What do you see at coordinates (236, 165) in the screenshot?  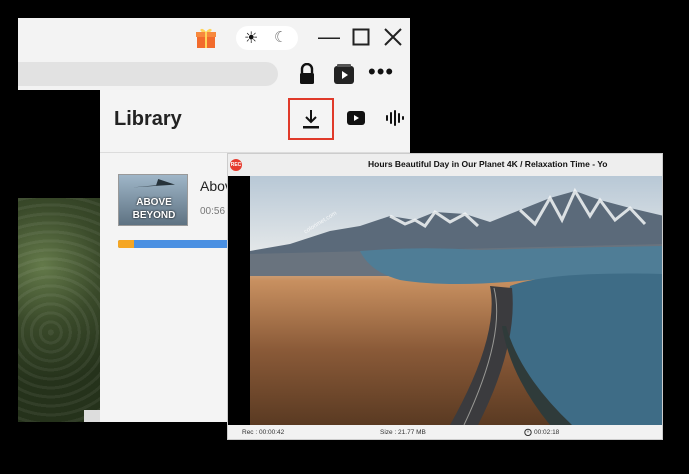 I see `rec-badge: REC` at bounding box center [236, 165].